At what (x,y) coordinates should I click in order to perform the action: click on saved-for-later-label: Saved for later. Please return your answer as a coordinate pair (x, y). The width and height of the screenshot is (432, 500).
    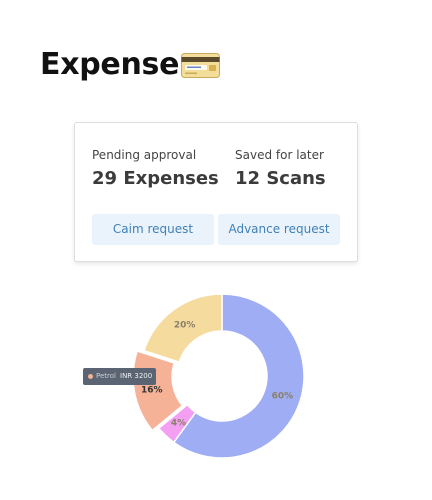
    Looking at the image, I should click on (279, 155).